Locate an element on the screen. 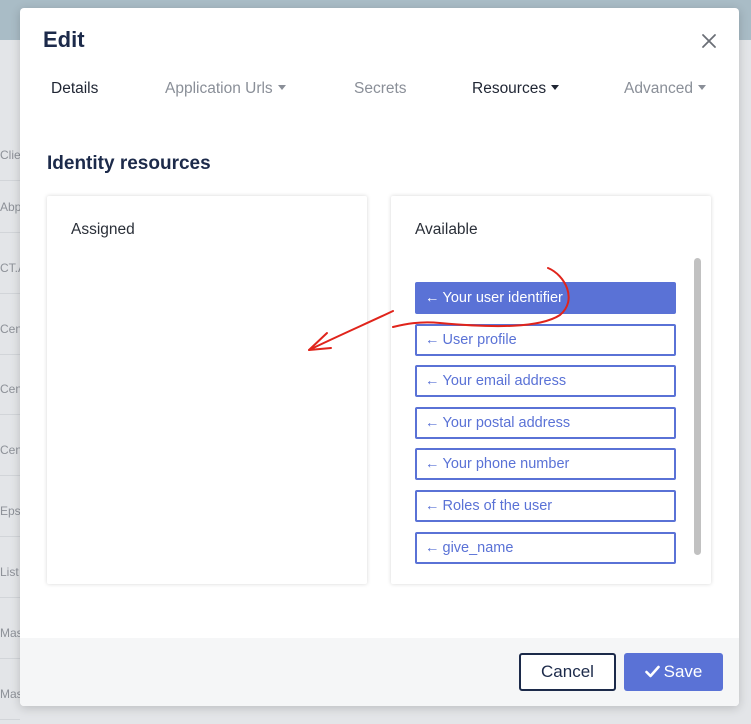  close-icon is located at coordinates (709, 41).